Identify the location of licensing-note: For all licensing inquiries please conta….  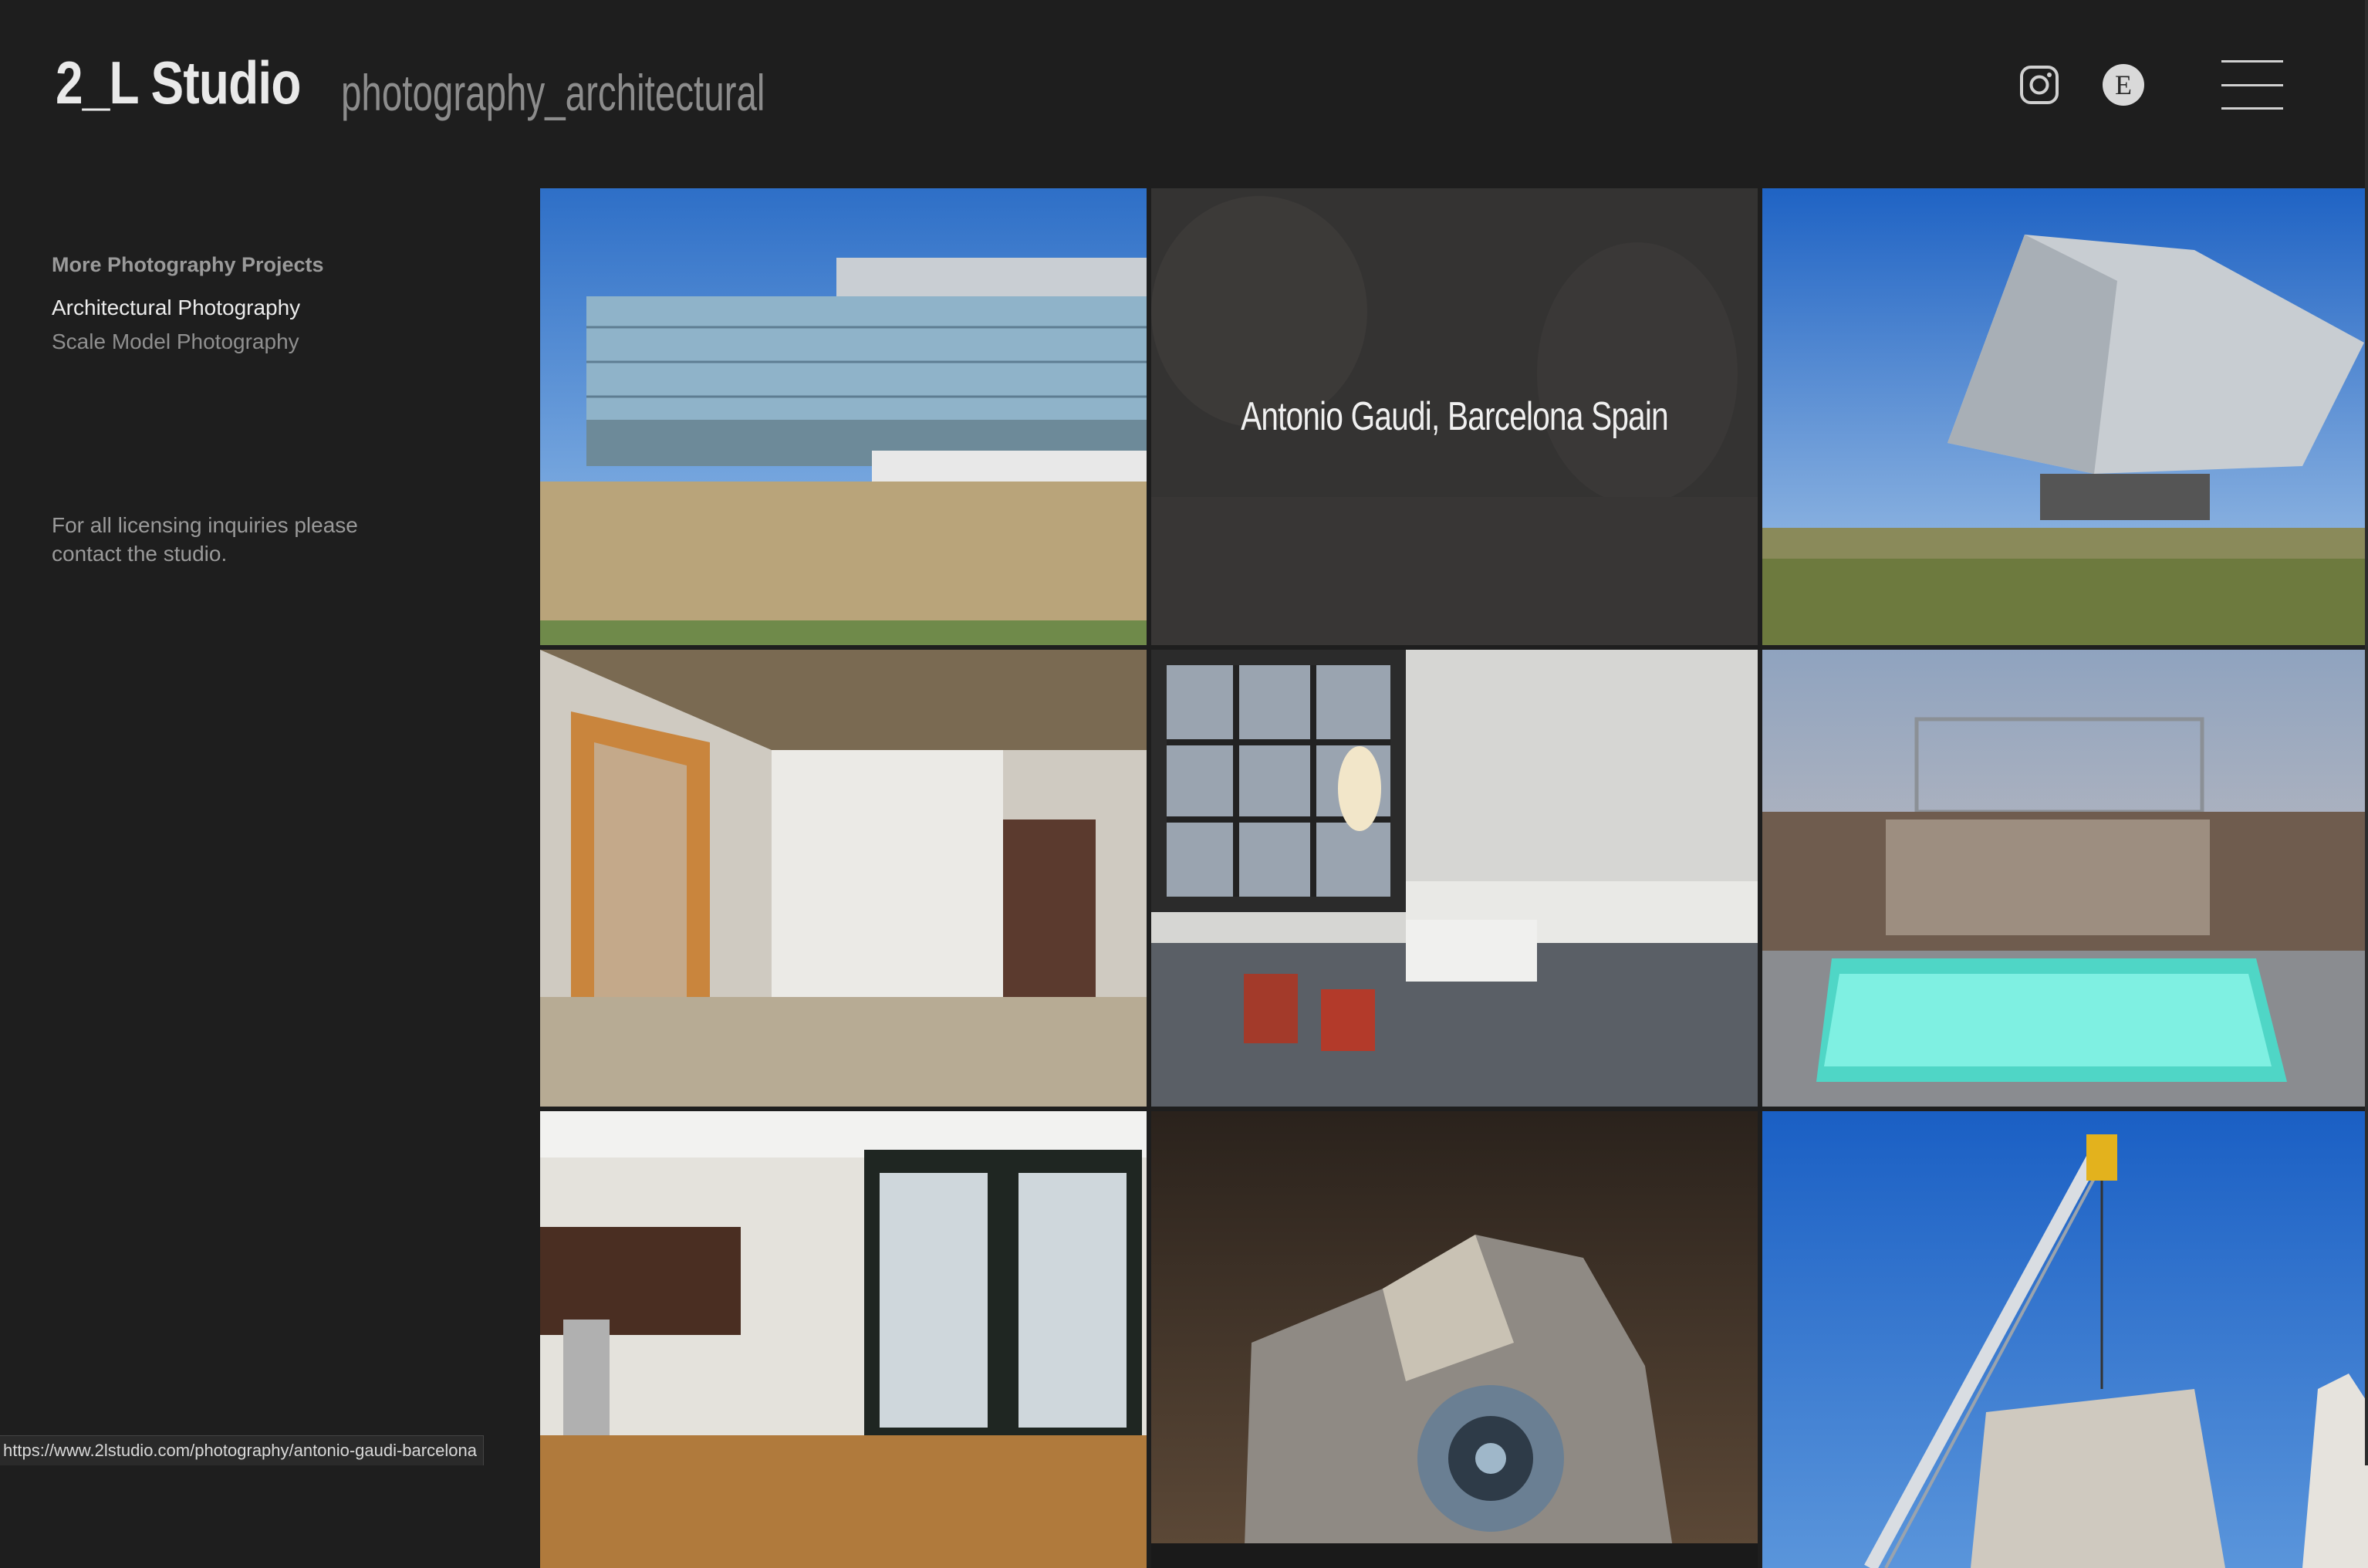
(205, 539).